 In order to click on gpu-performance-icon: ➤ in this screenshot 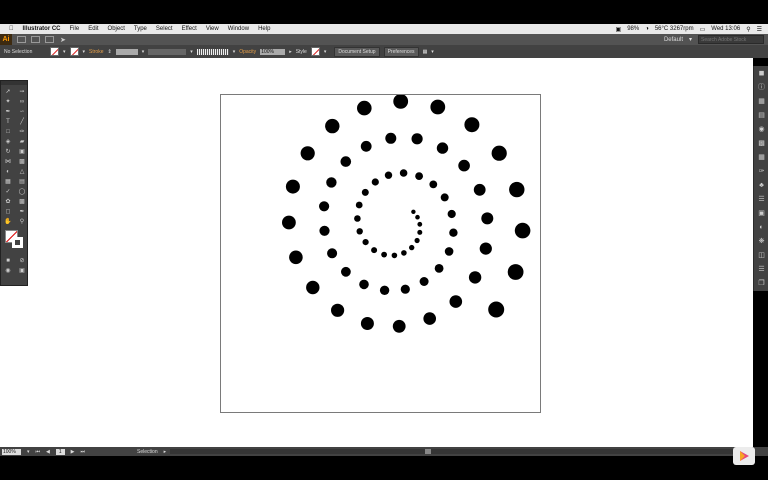, I will do `click(63, 40)`.